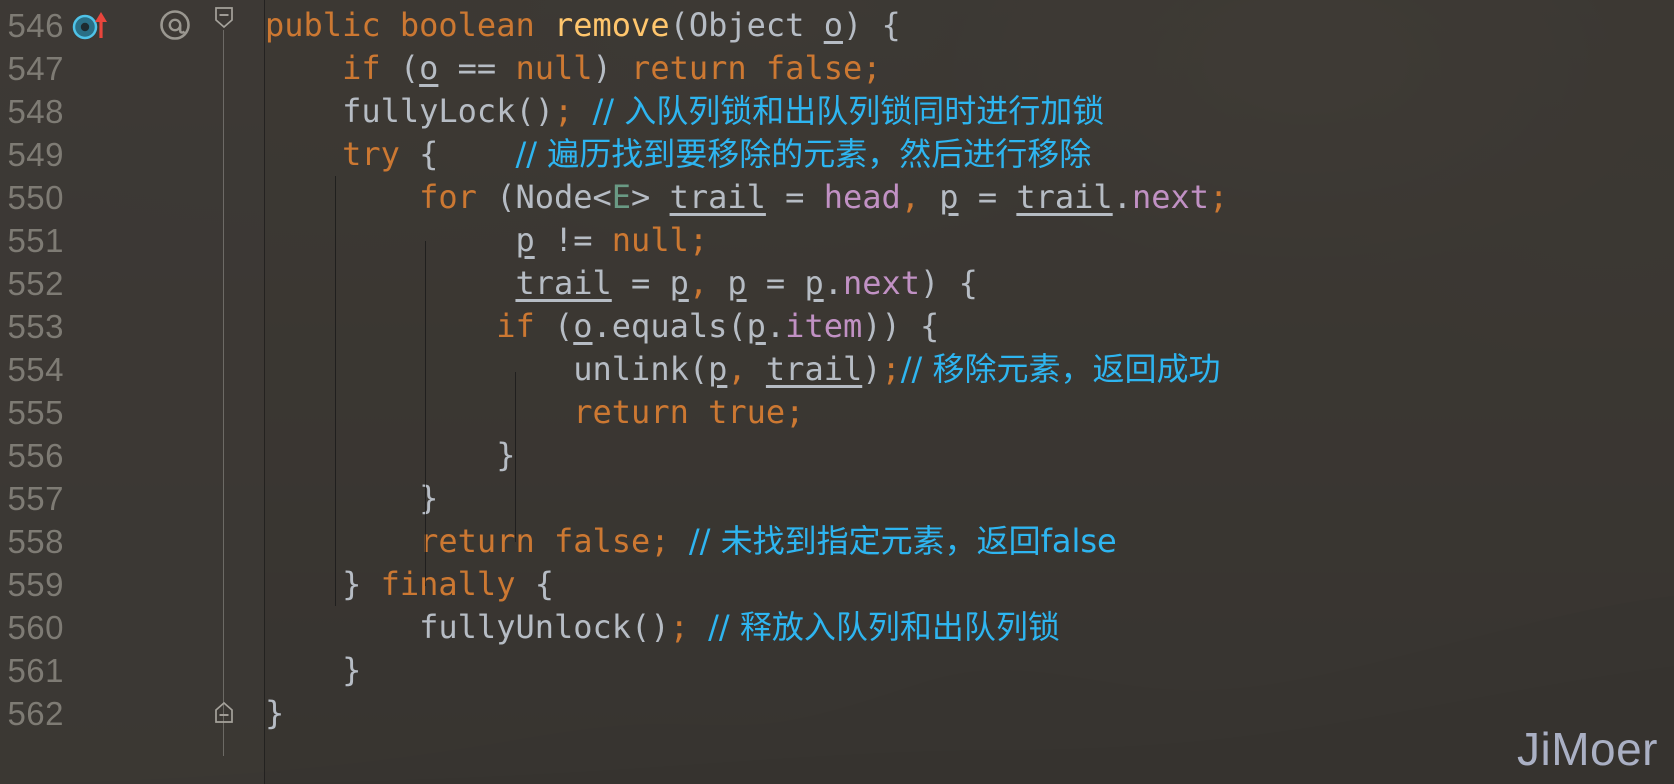 The image size is (1674, 784). I want to click on line-number: 556, so click(35, 455).